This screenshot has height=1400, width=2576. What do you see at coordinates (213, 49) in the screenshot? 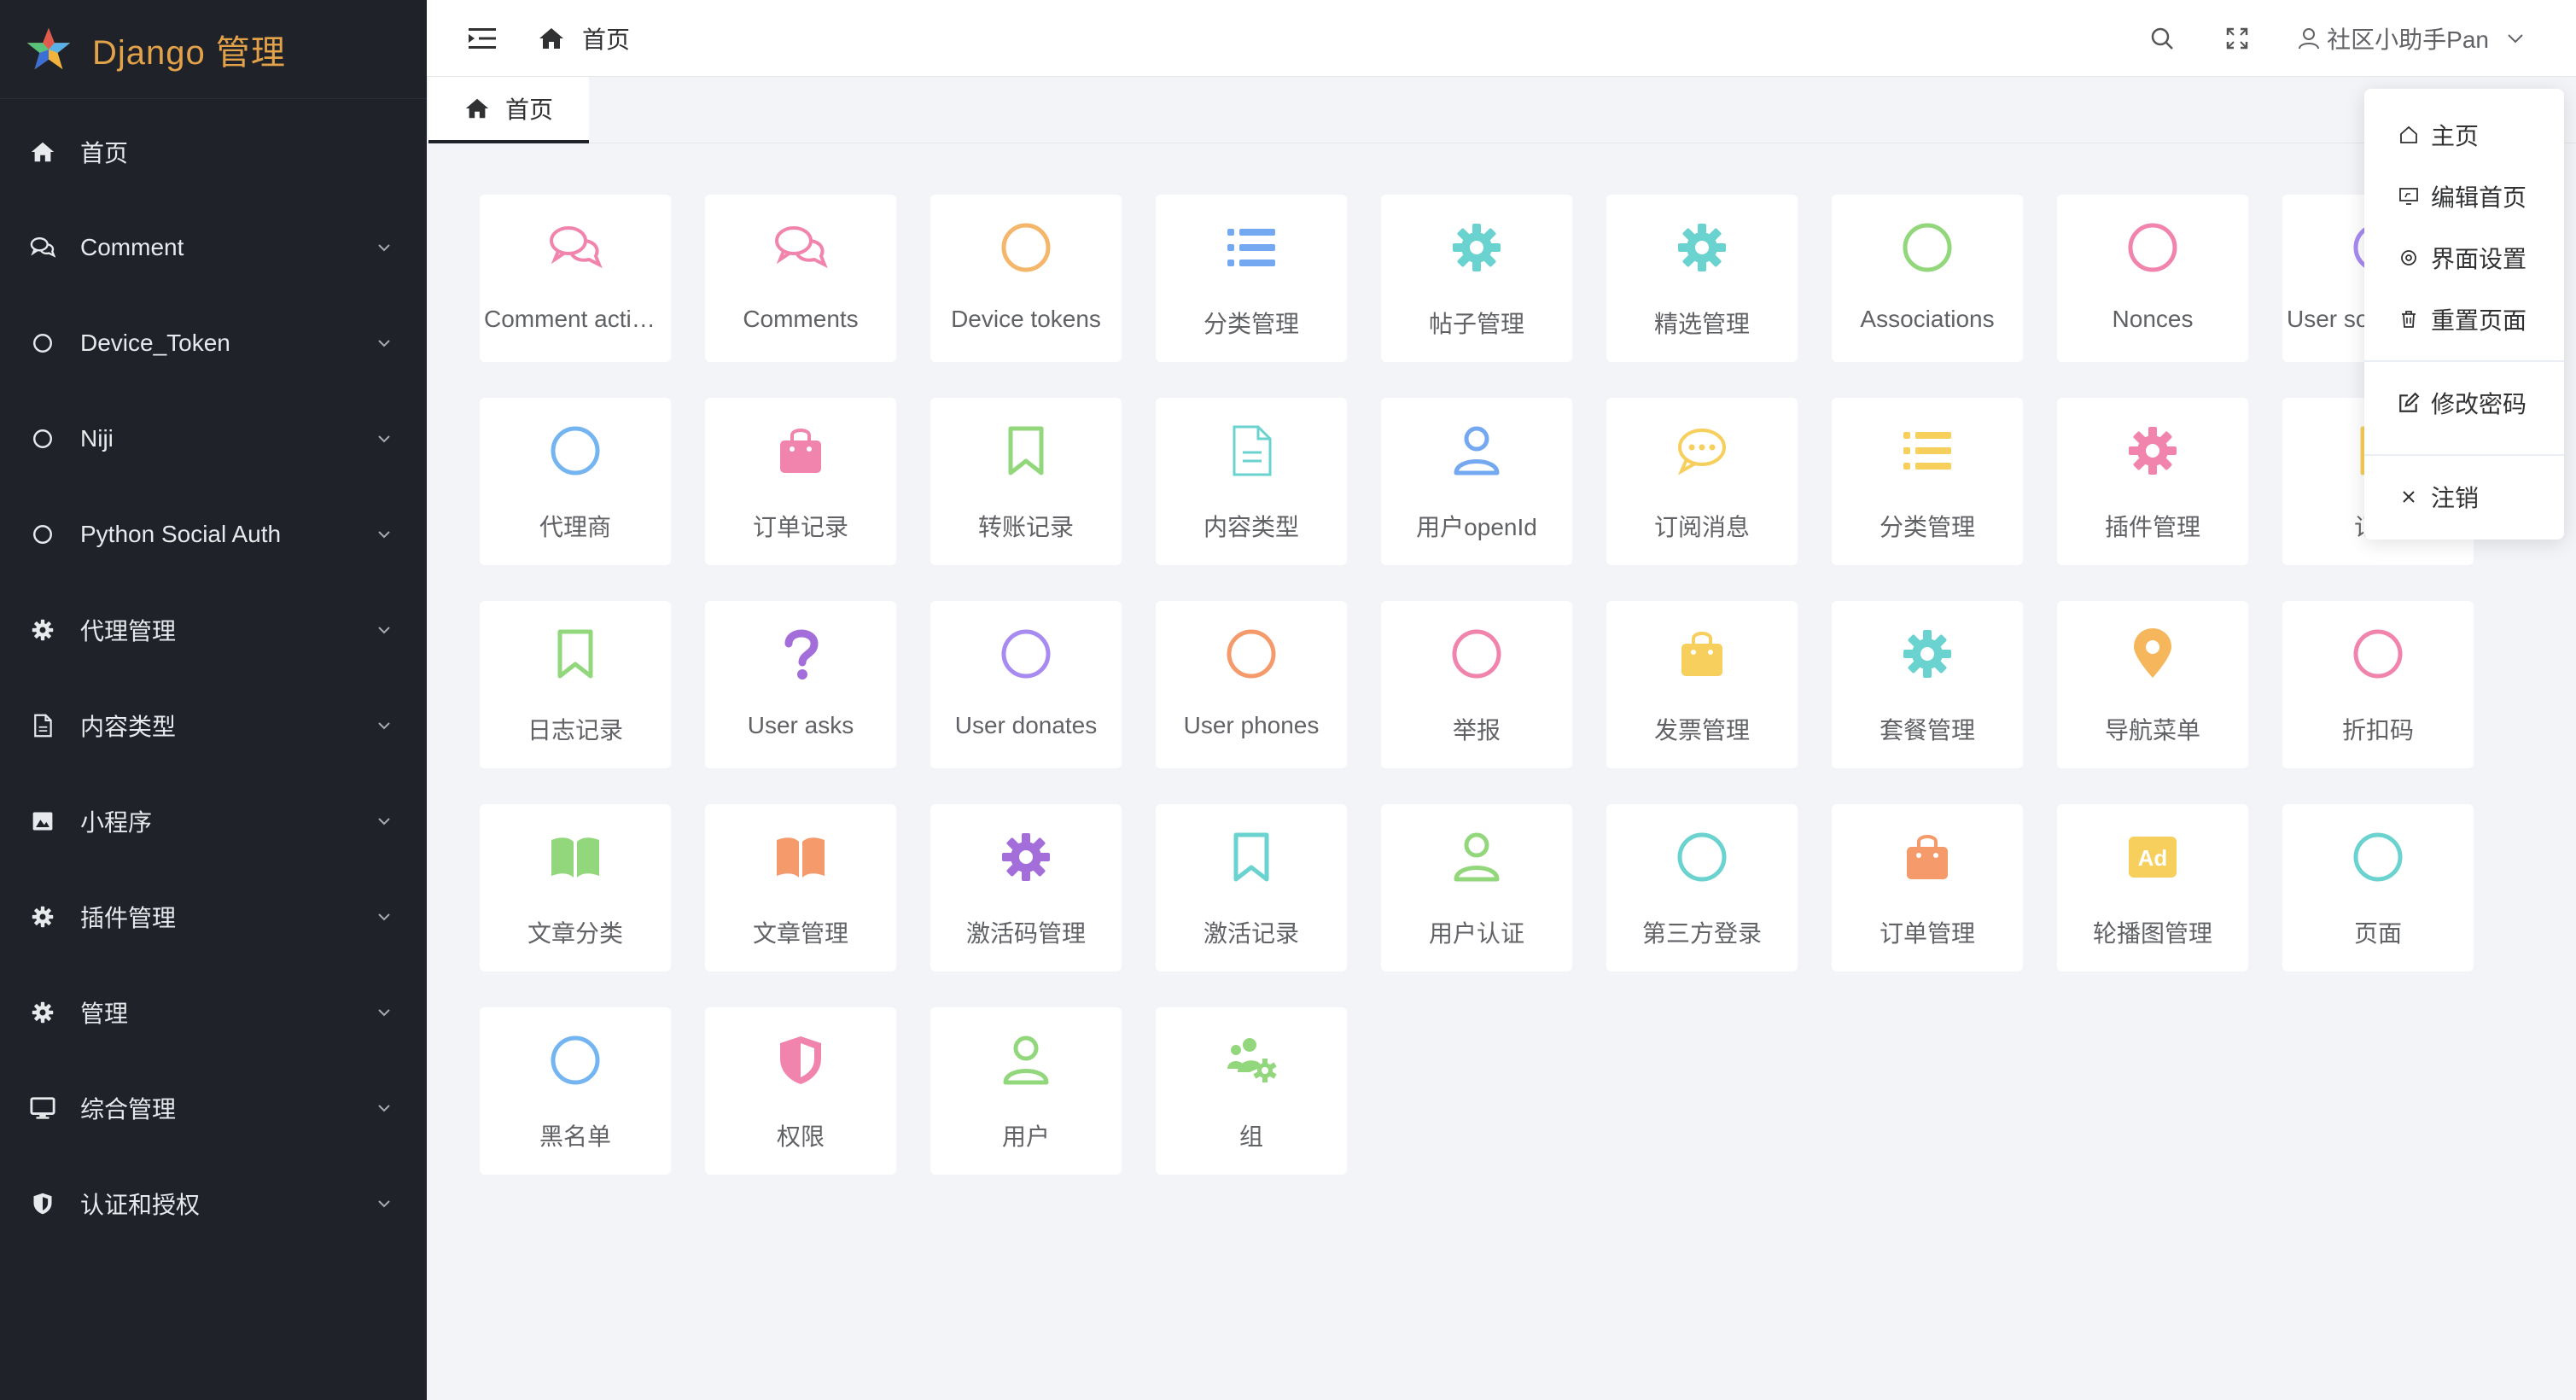
I see `logo: Django 管理` at bounding box center [213, 49].